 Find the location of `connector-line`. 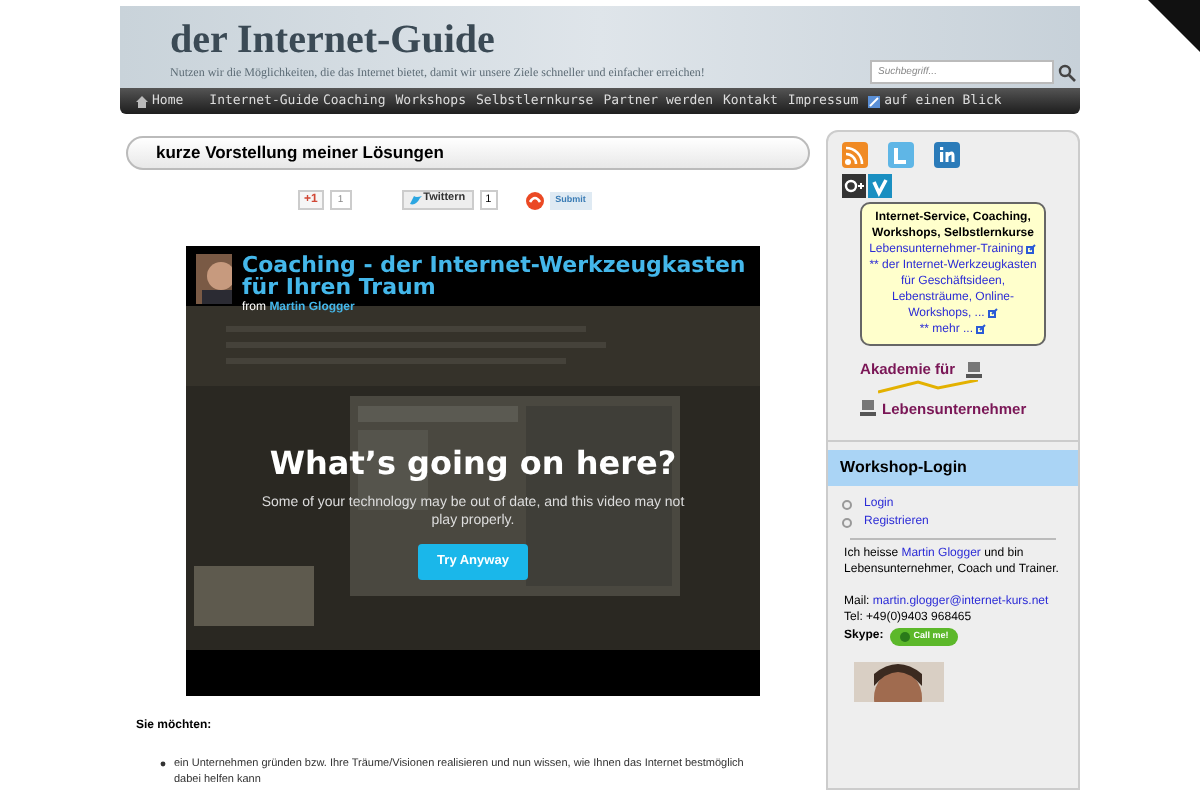

connector-line is located at coordinates (928, 387).